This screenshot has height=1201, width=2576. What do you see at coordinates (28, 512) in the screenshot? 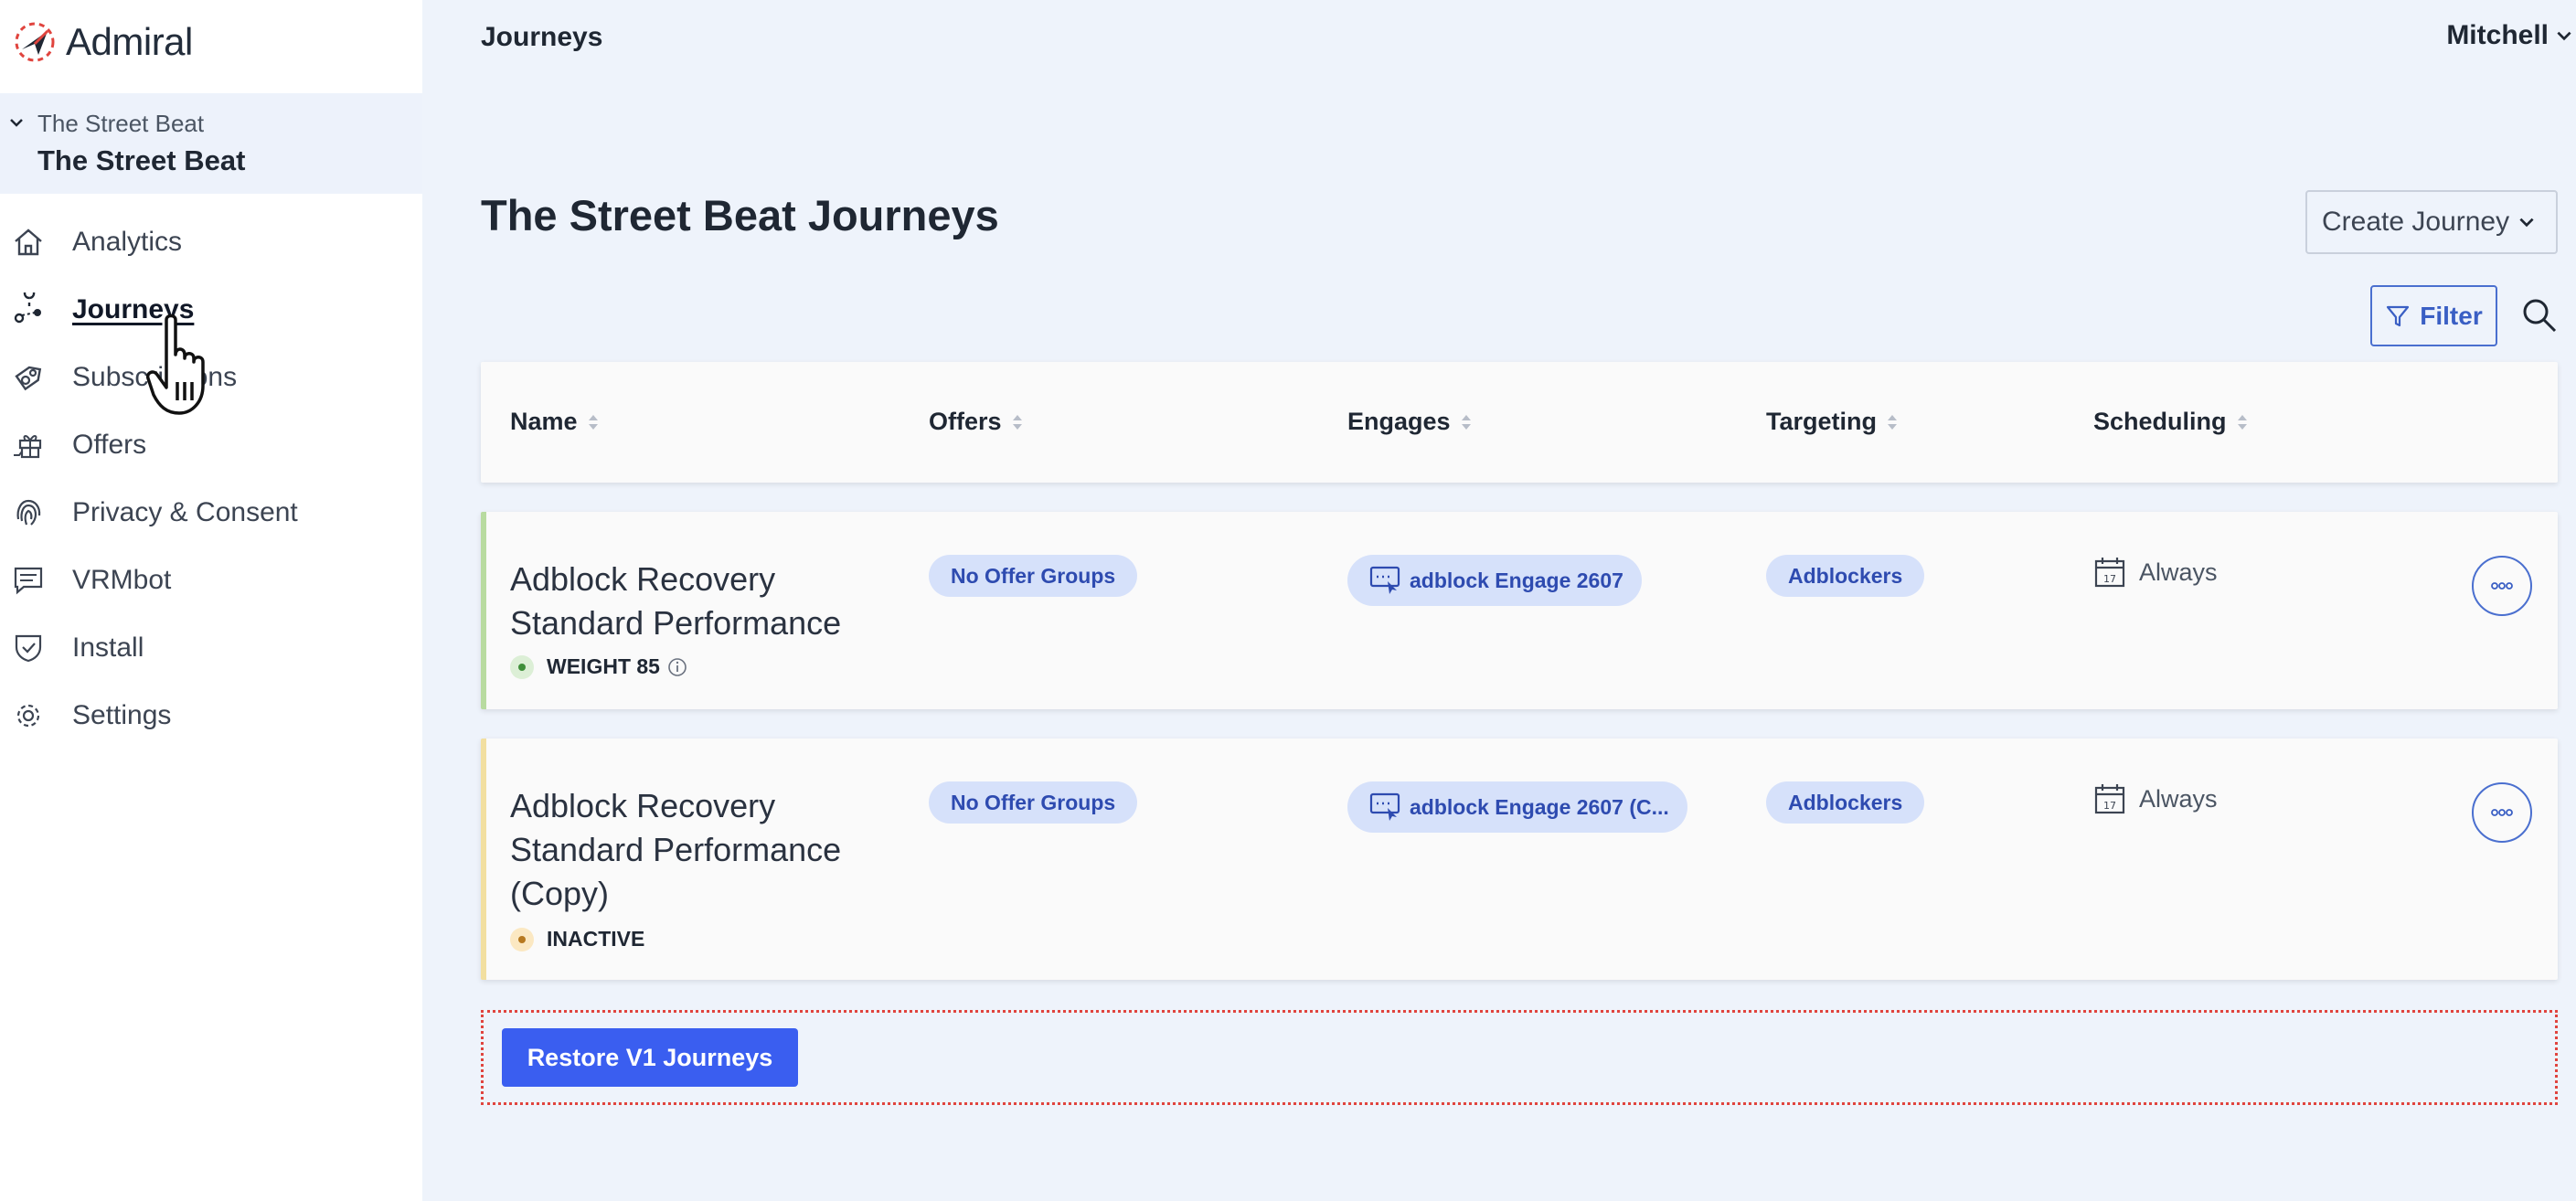
I see `fingerprint-icon` at bounding box center [28, 512].